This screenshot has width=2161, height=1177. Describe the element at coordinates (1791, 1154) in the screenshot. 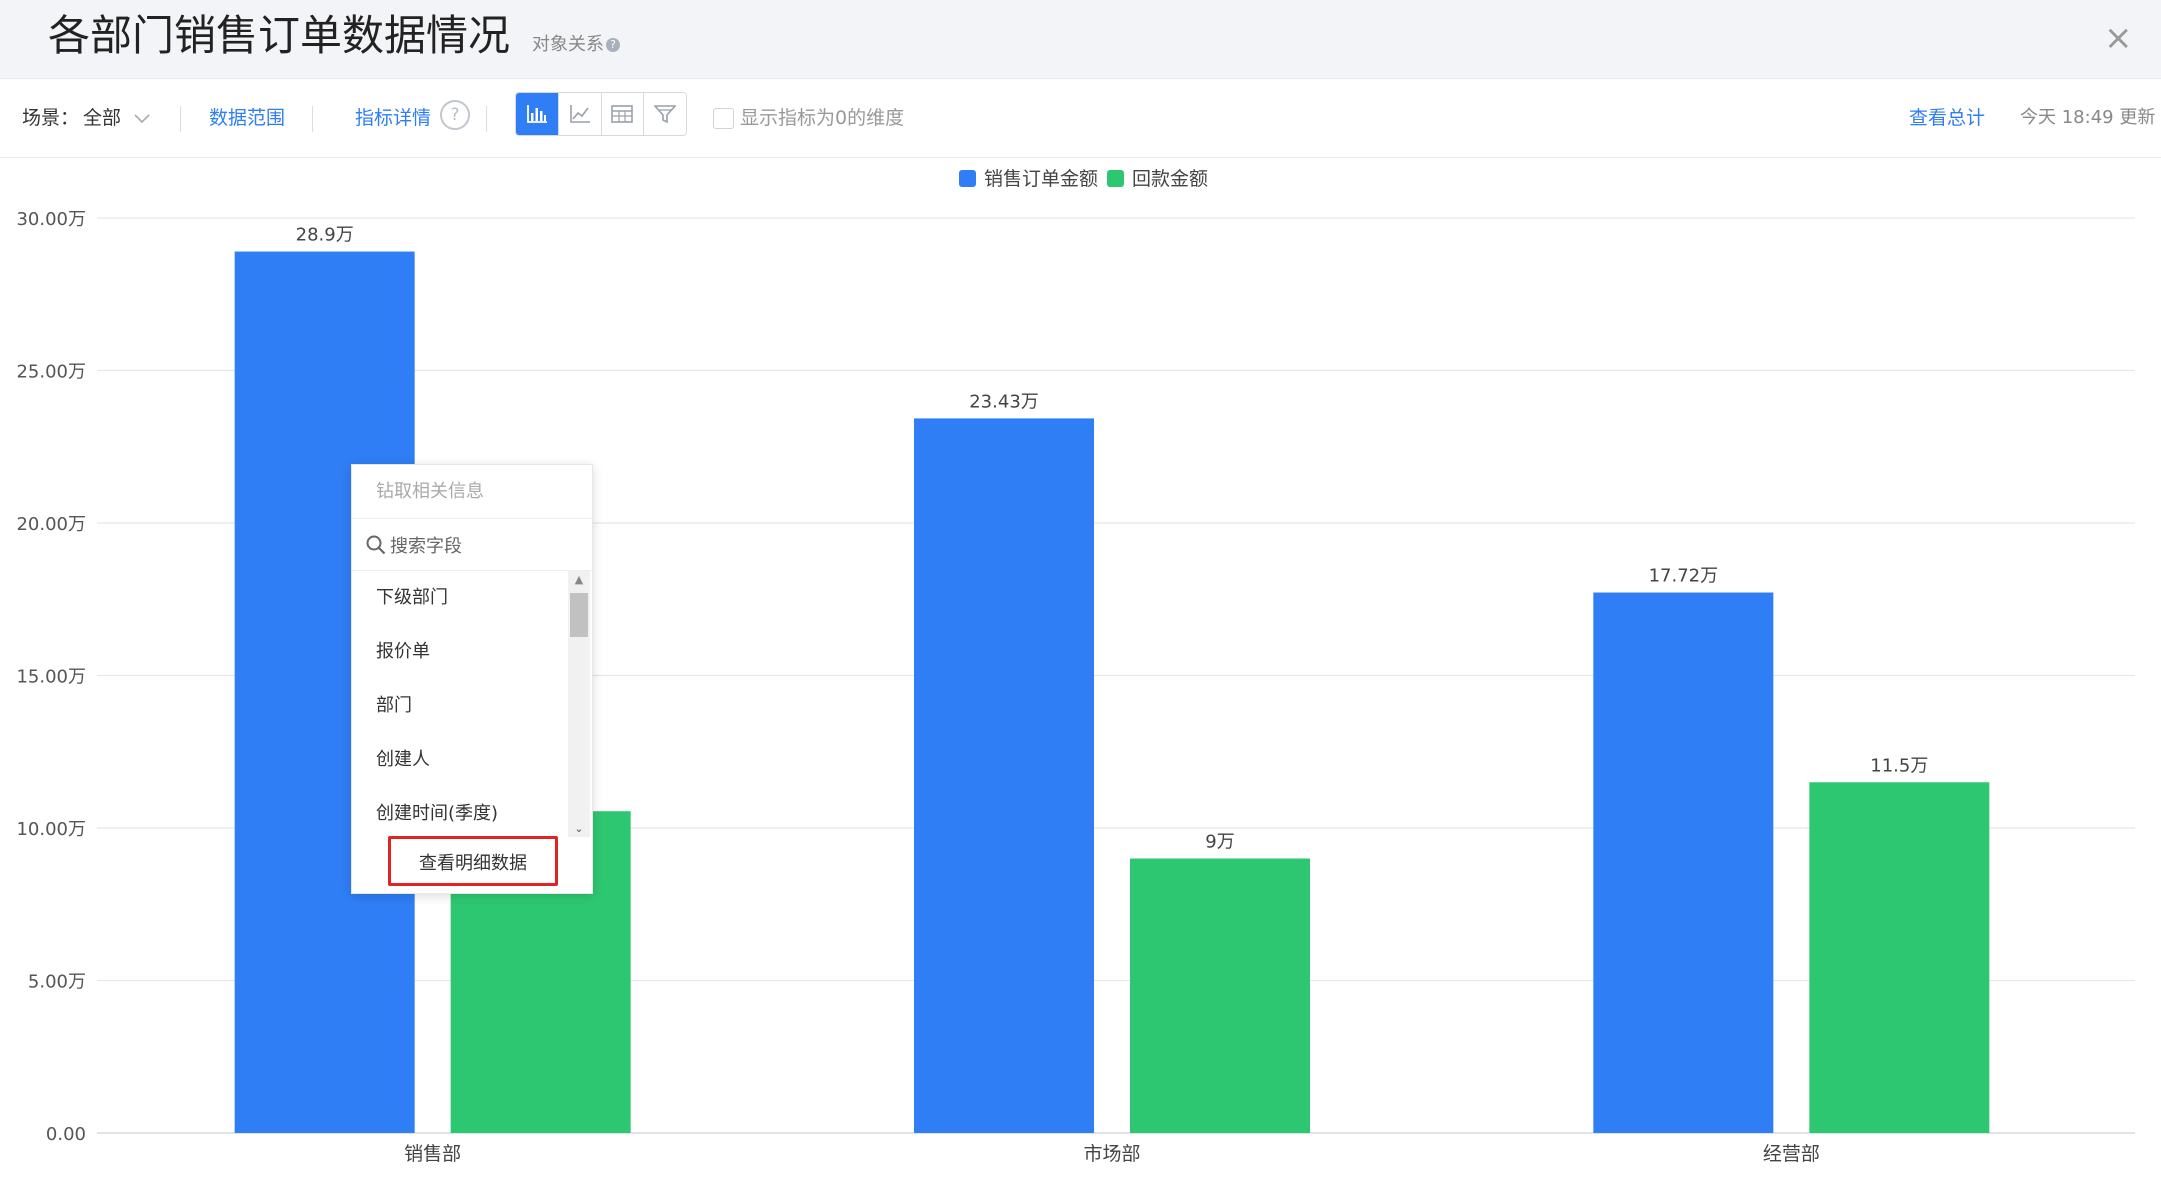

I see `x-category-label: 经营部` at that location.